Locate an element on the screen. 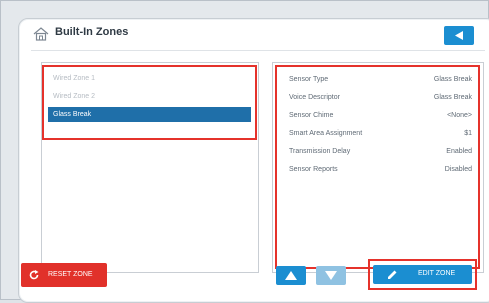 This screenshot has height=303, width=489. reset-zone-label: RESET ZONE is located at coordinates (70, 274).